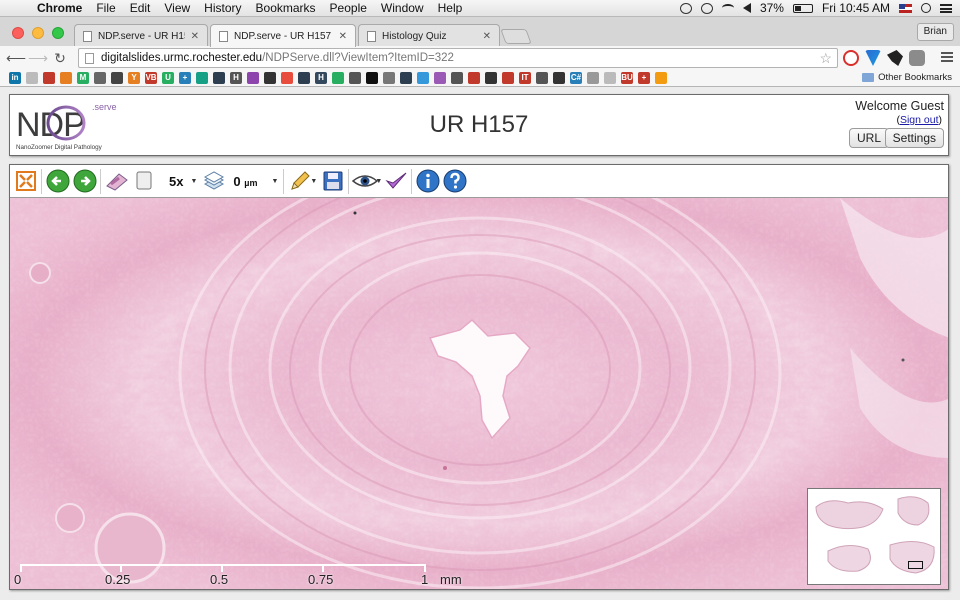  What do you see at coordinates (440, 78) in the screenshot?
I see `bookmark-26-icon` at bounding box center [440, 78].